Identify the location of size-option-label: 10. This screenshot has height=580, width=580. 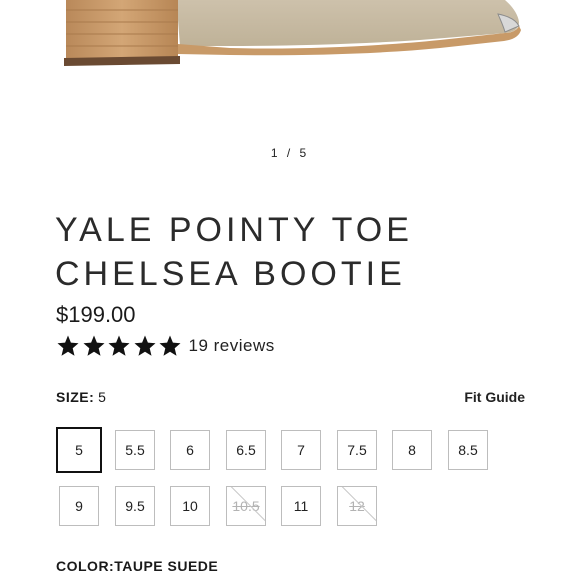
(190, 506).